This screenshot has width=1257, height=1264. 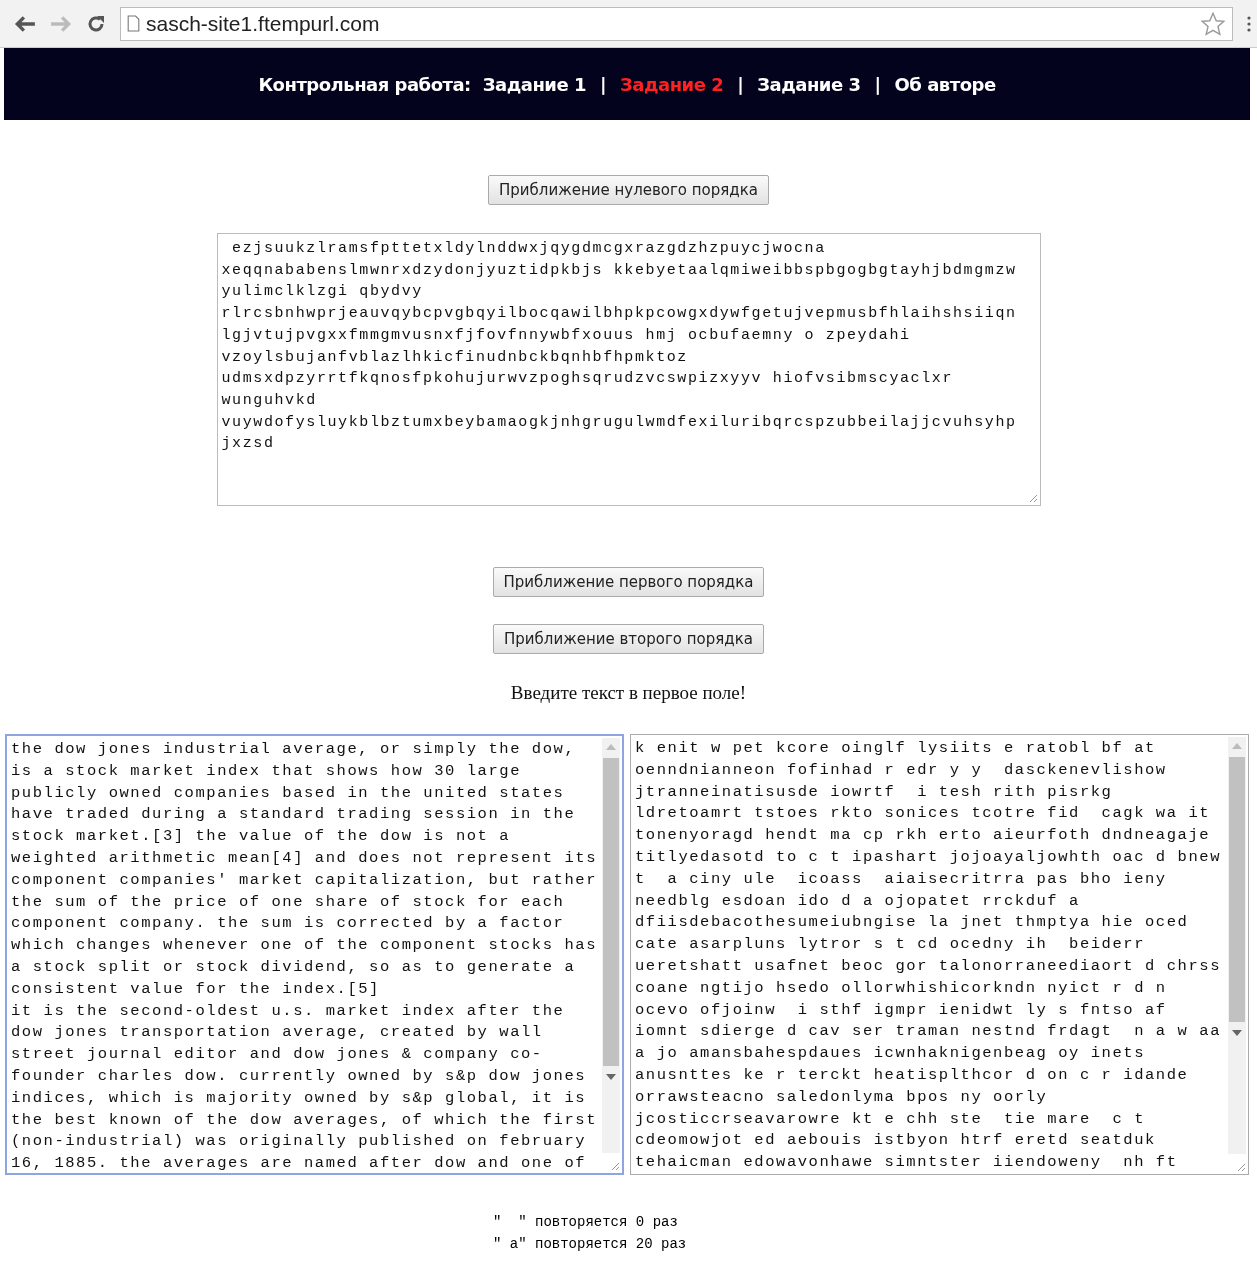 I want to click on site-title: Контрольная работа:, so click(x=364, y=84).